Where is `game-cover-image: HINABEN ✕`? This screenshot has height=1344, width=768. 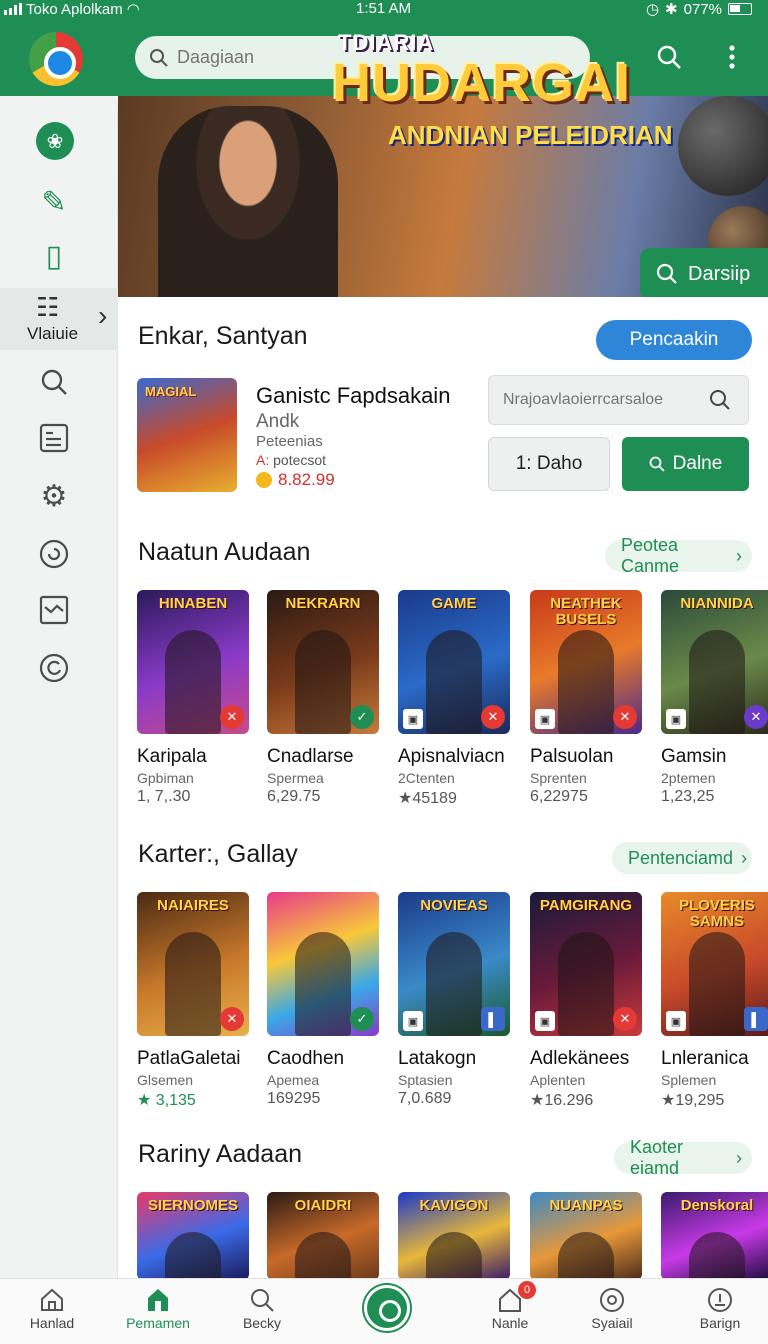 game-cover-image: HINABEN ✕ is located at coordinates (193, 662).